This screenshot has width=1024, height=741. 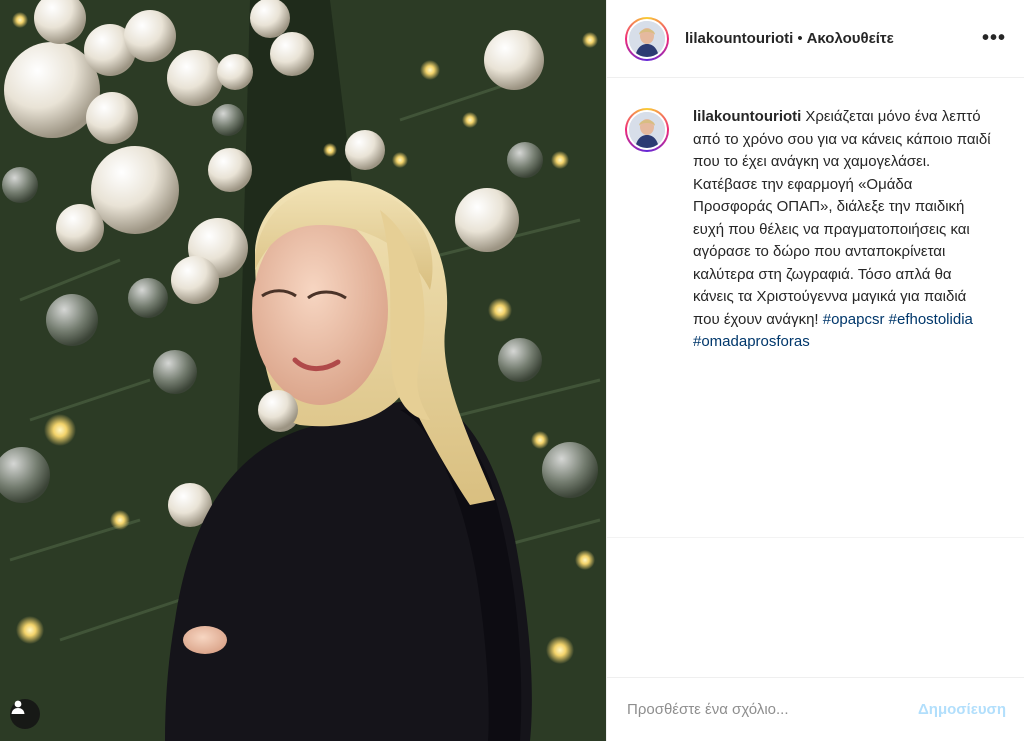 I want to click on hashtag-link: #omadaprosforas, so click(x=751, y=341).